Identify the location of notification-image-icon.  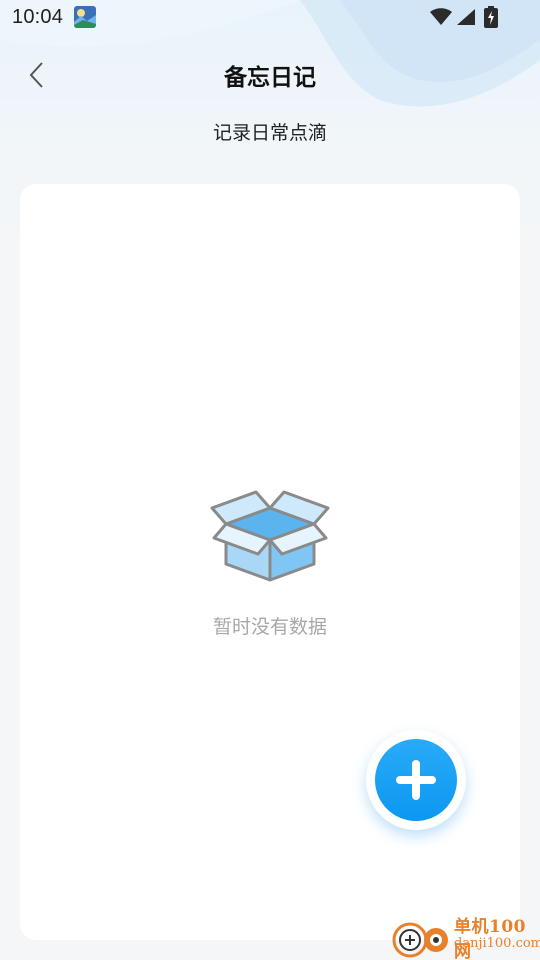
(85, 17).